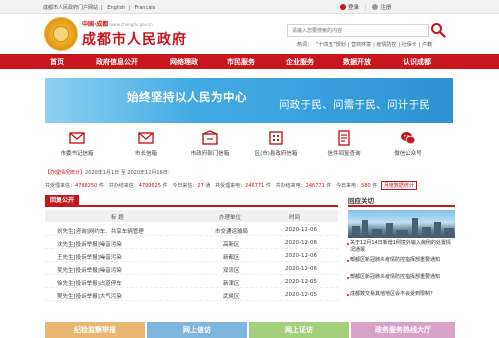 The height and width of the screenshot is (338, 499). I want to click on stats-summary: 【办理情况统计】2020年1月1日 至 2020年12月16日：, so click(109, 173).